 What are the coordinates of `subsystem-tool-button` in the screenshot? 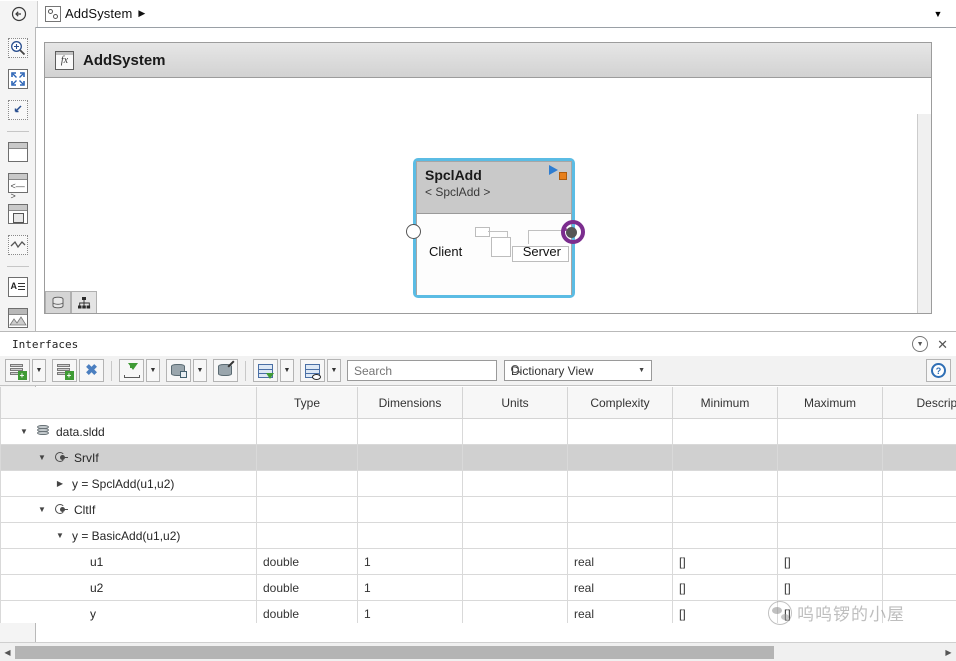 It's located at (18, 152).